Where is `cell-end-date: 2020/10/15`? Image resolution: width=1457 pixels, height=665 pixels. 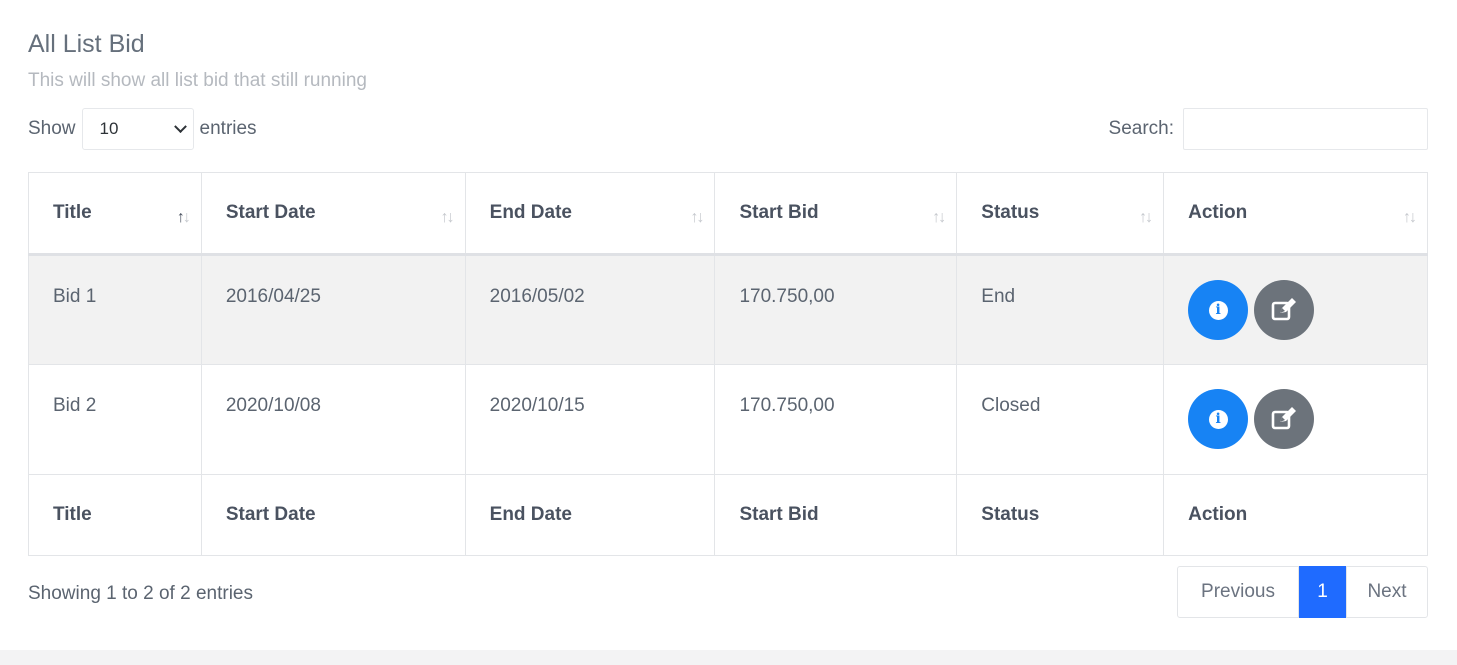 cell-end-date: 2020/10/15 is located at coordinates (590, 419).